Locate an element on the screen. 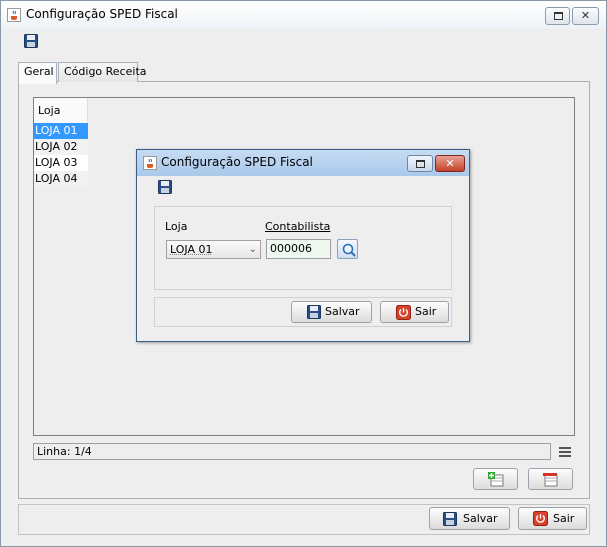  exit-button: Sair is located at coordinates (552, 518).